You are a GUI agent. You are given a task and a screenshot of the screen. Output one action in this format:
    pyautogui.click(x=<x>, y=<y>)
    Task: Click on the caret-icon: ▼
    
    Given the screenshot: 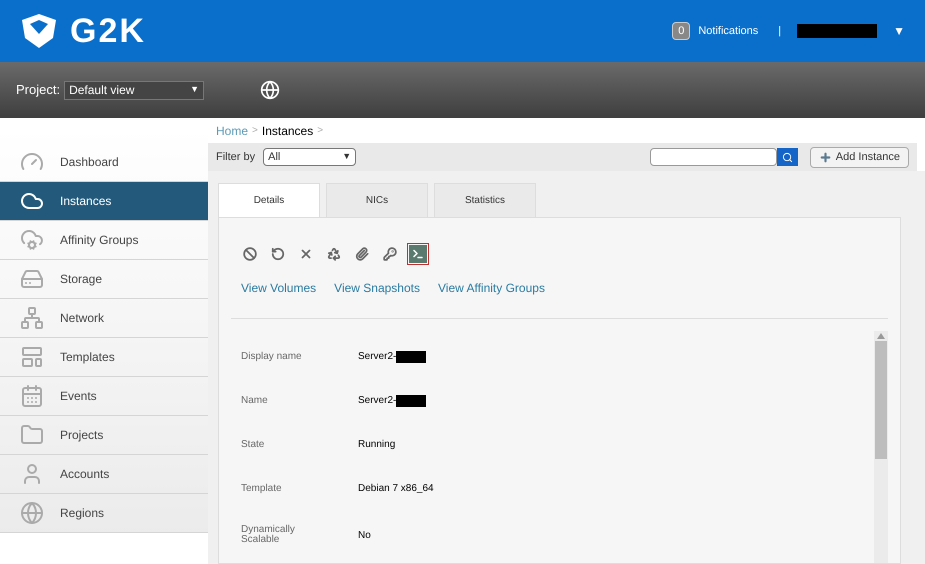 What is the action you would take?
    pyautogui.click(x=899, y=31)
    